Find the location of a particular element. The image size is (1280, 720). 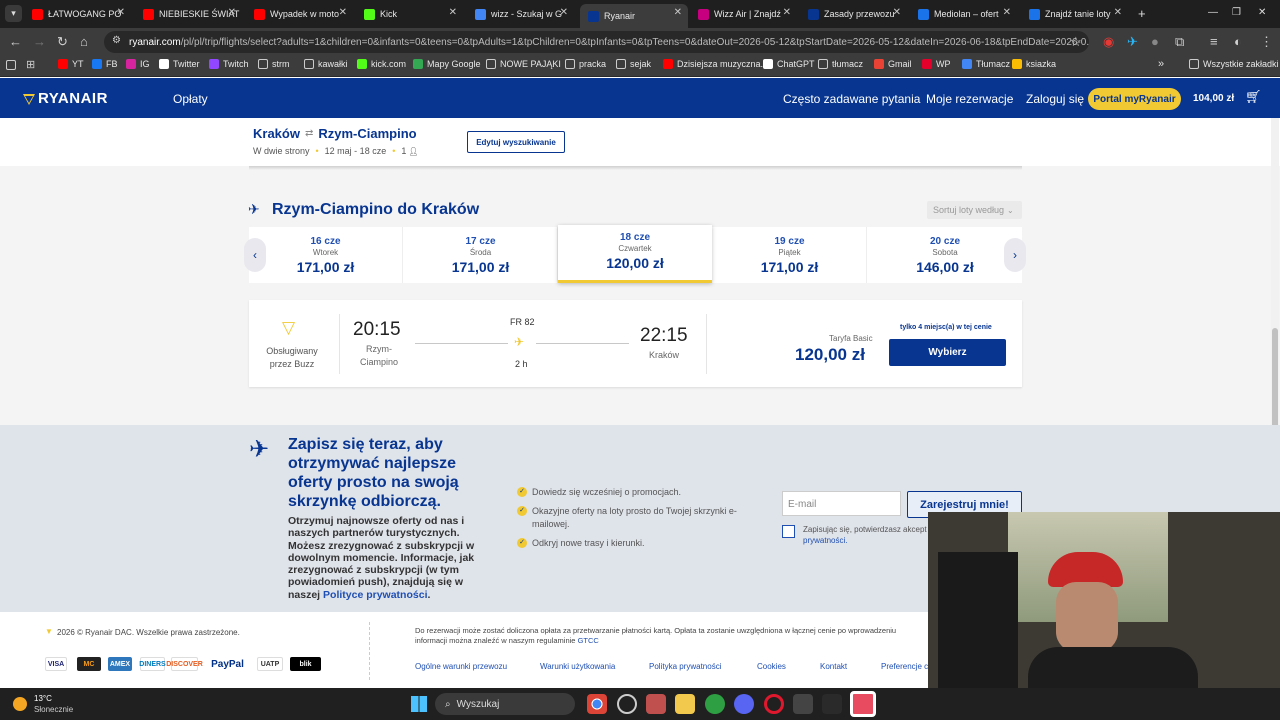

my-bookings-link: Moje rezerwacje is located at coordinates (969, 99).